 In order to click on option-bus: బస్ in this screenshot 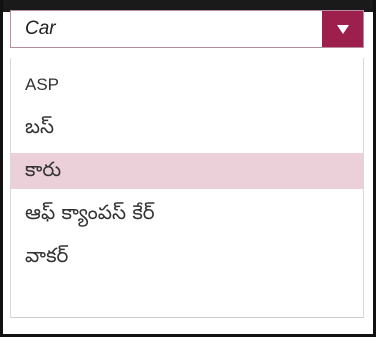, I will do `click(187, 128)`.